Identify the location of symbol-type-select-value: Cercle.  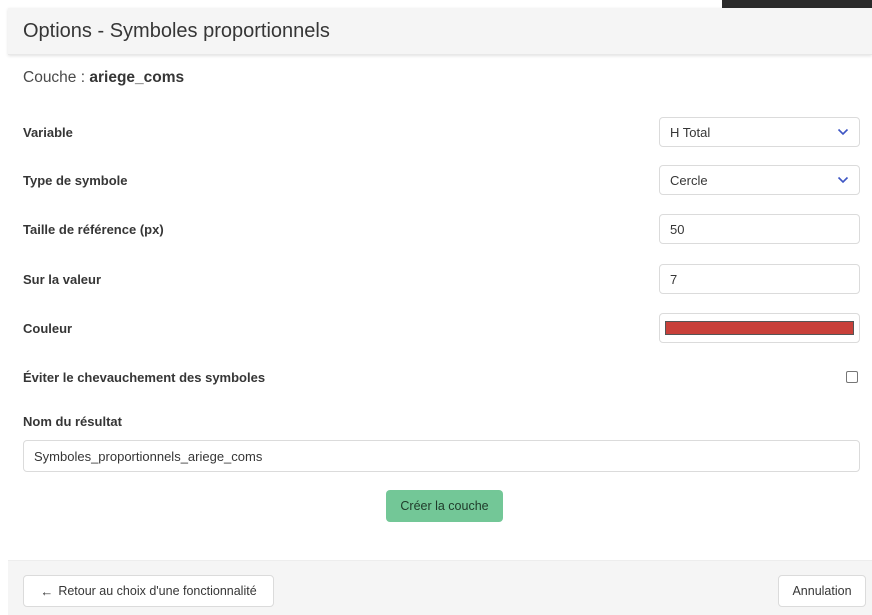
(689, 180).